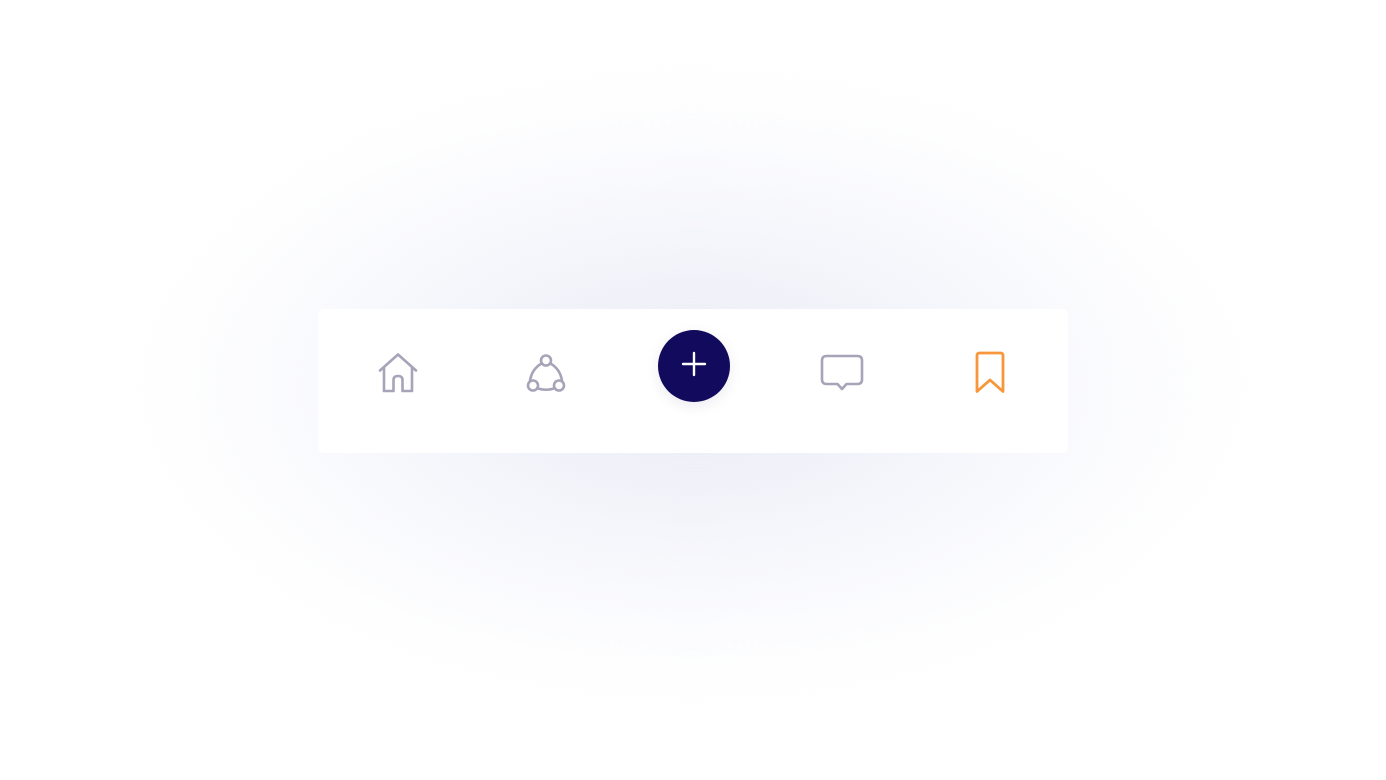 The image size is (1386, 780). I want to click on nav-item-home, so click(398, 373).